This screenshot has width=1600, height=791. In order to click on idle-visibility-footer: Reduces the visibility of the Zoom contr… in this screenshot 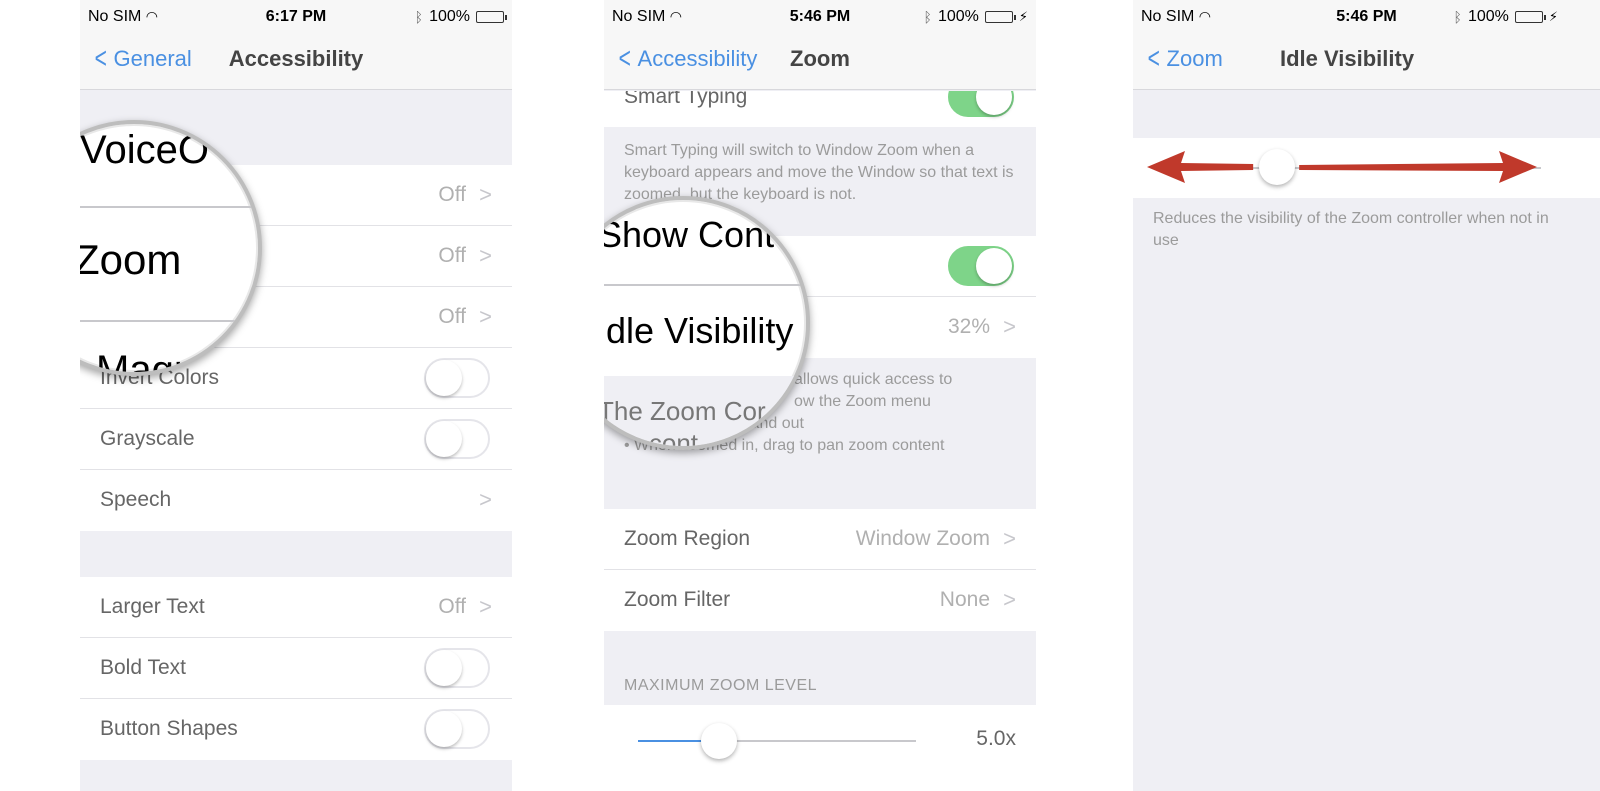, I will do `click(1351, 229)`.